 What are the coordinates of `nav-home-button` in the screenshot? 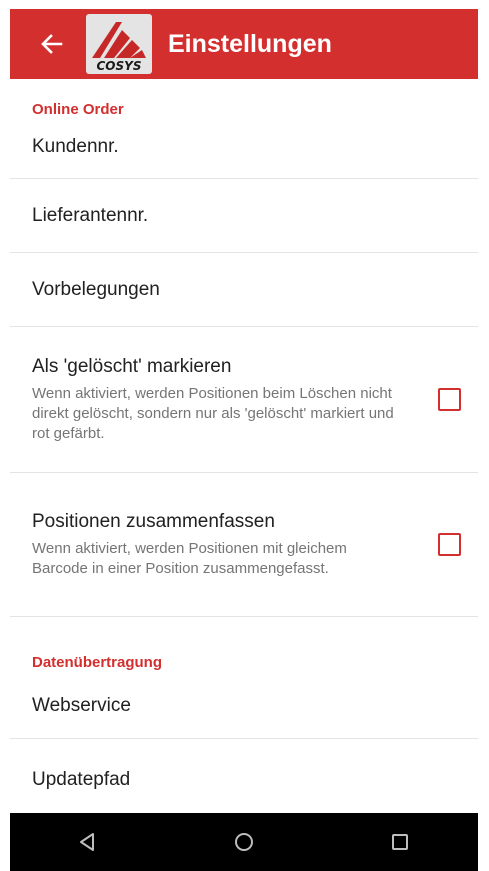 It's located at (244, 842).